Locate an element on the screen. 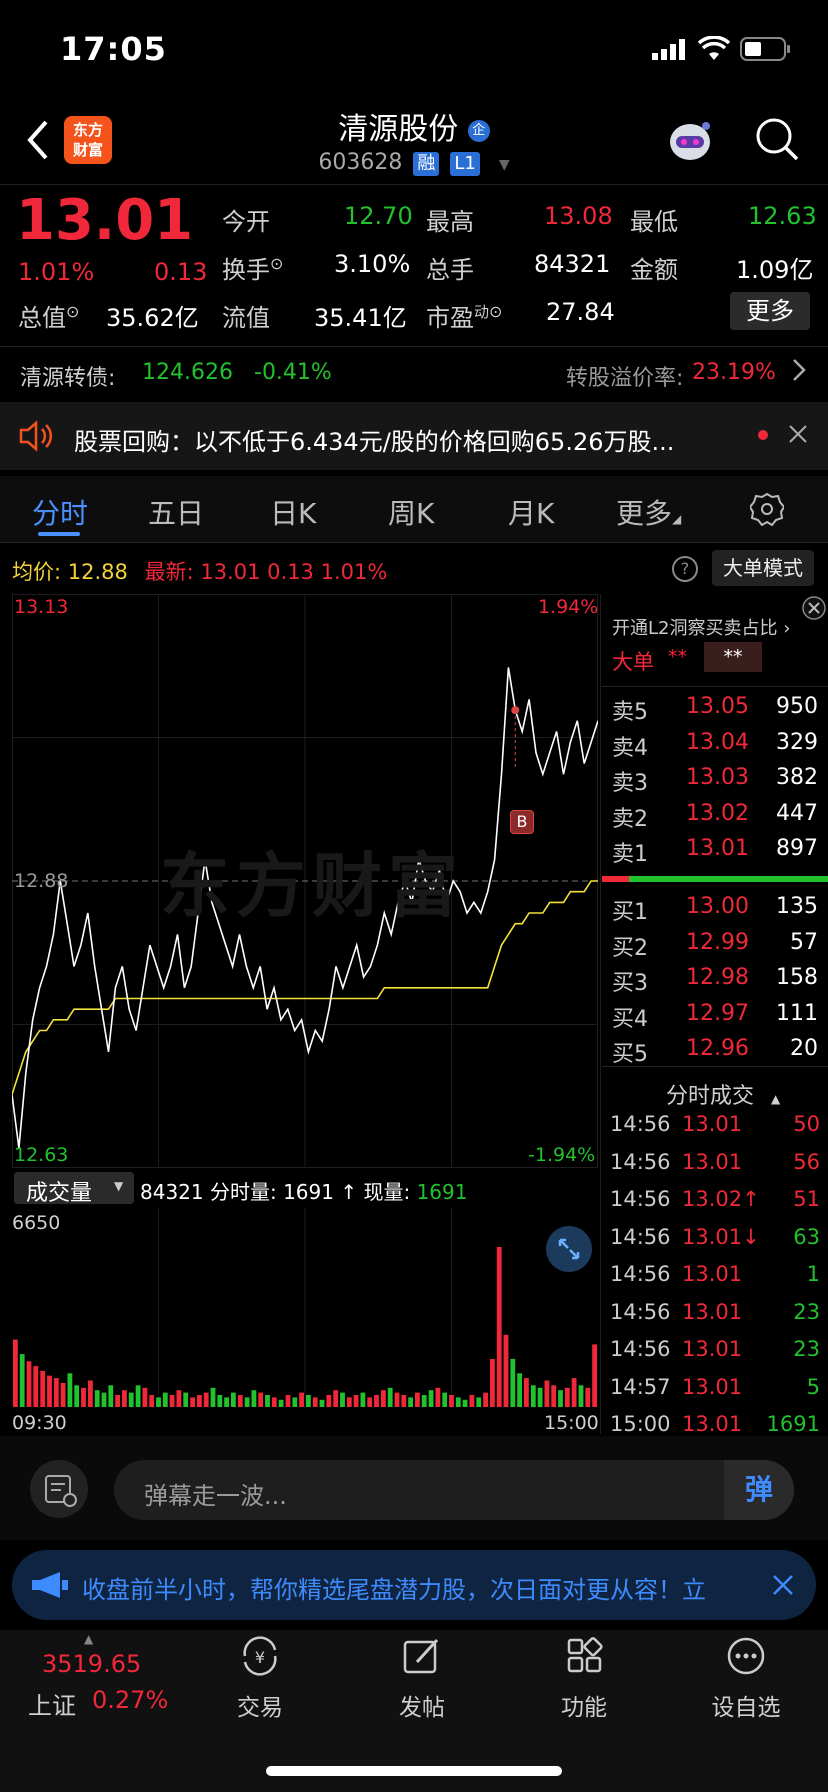 The height and width of the screenshot is (1792, 828). tab-five-day: 五日 is located at coordinates (176, 512).